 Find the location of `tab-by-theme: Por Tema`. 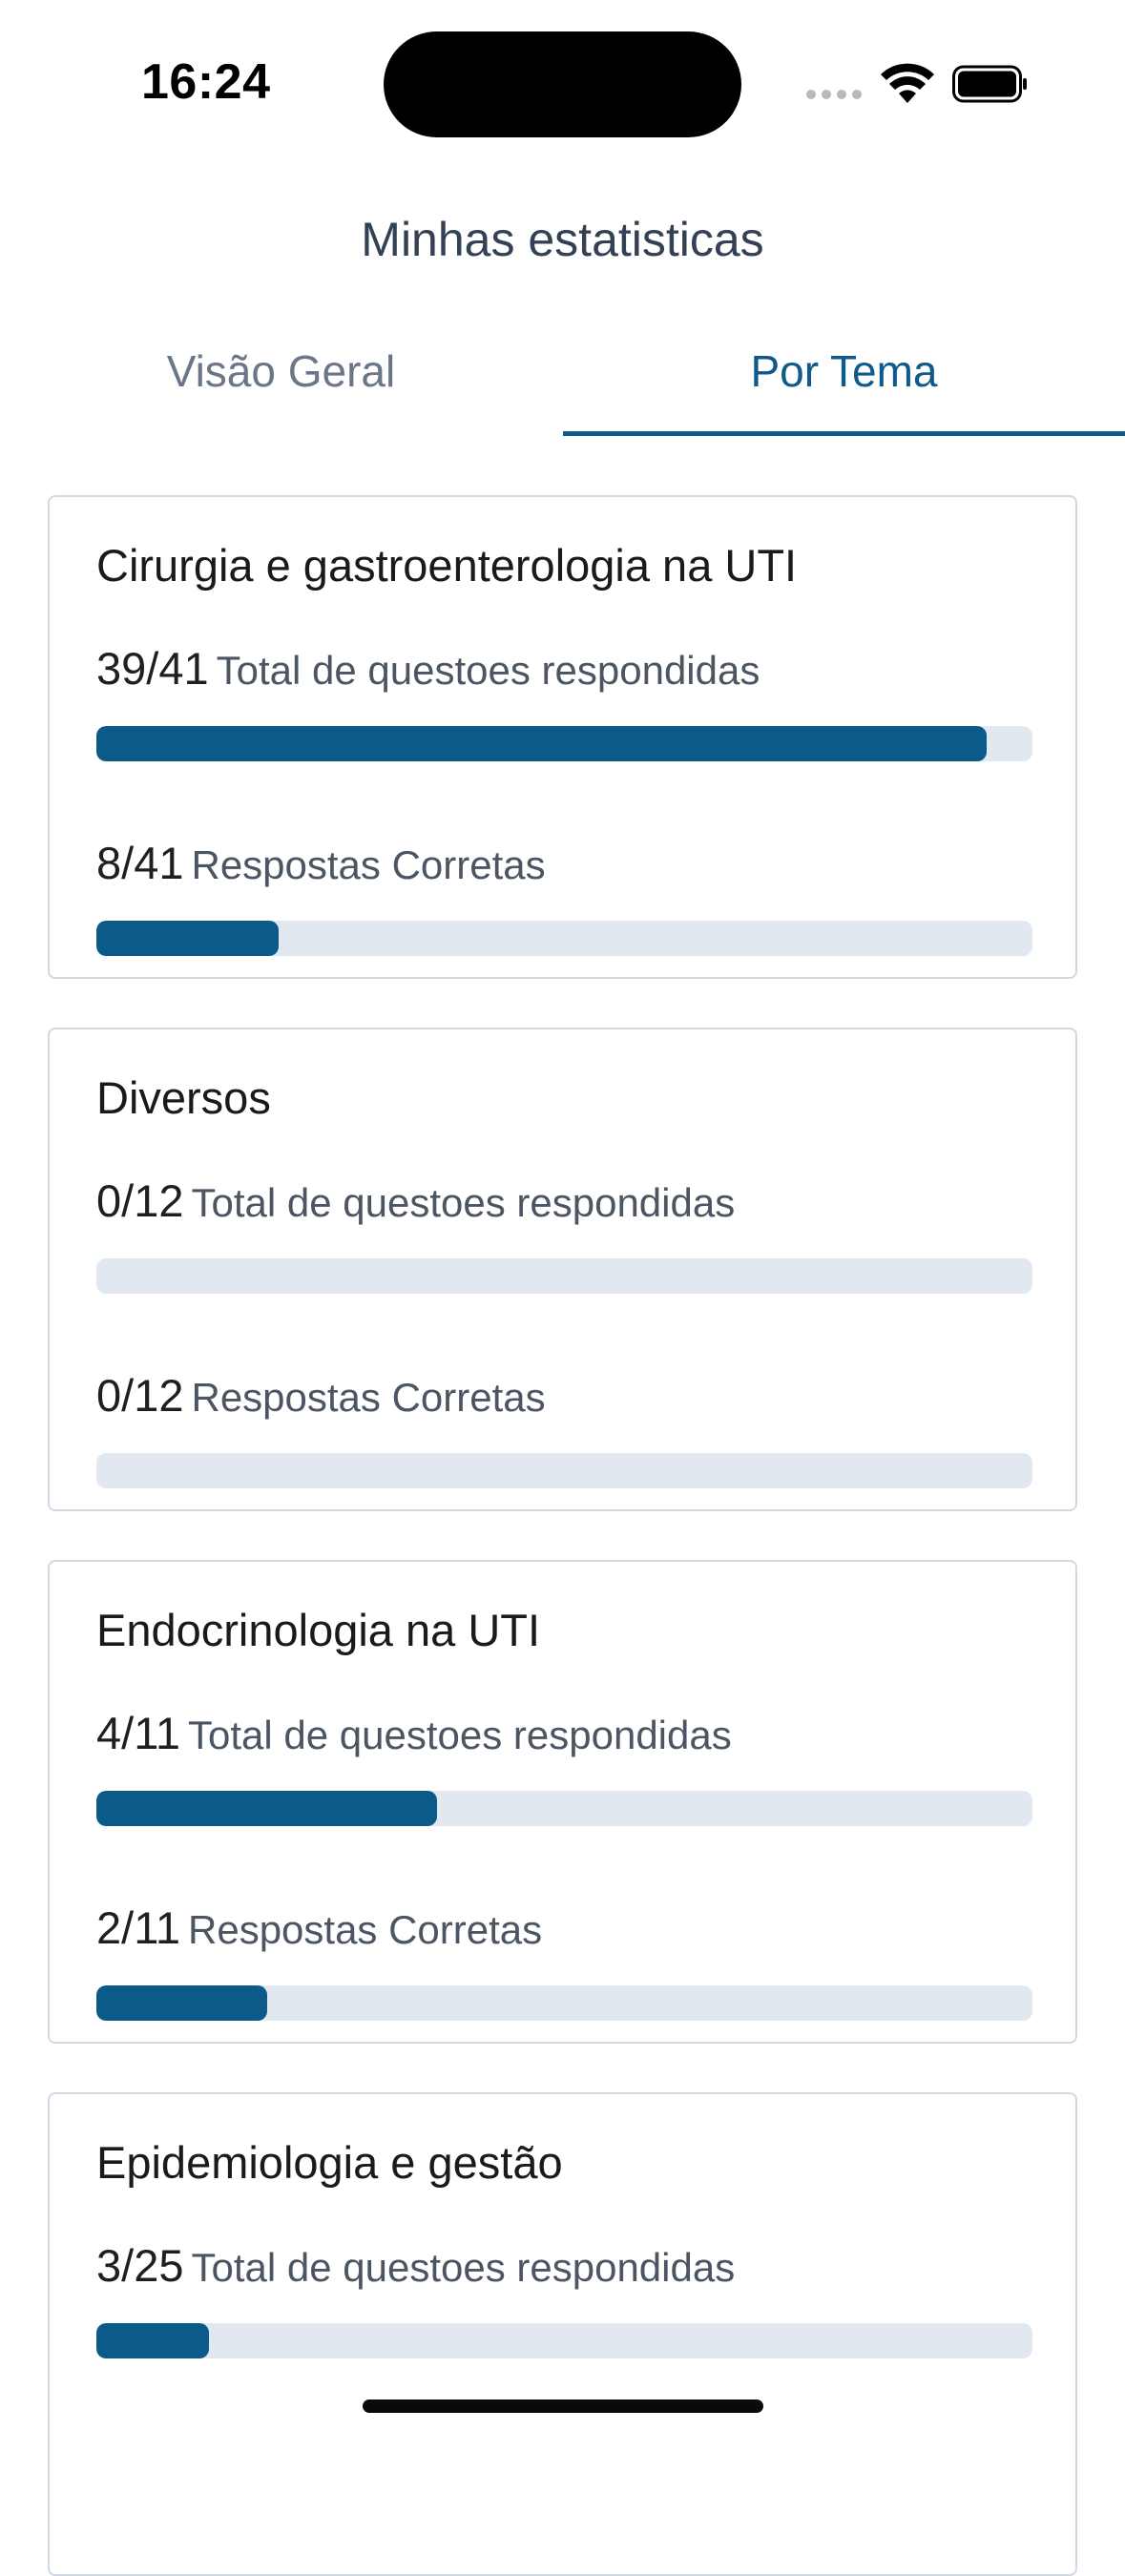

tab-by-theme: Por Tema is located at coordinates (844, 380).